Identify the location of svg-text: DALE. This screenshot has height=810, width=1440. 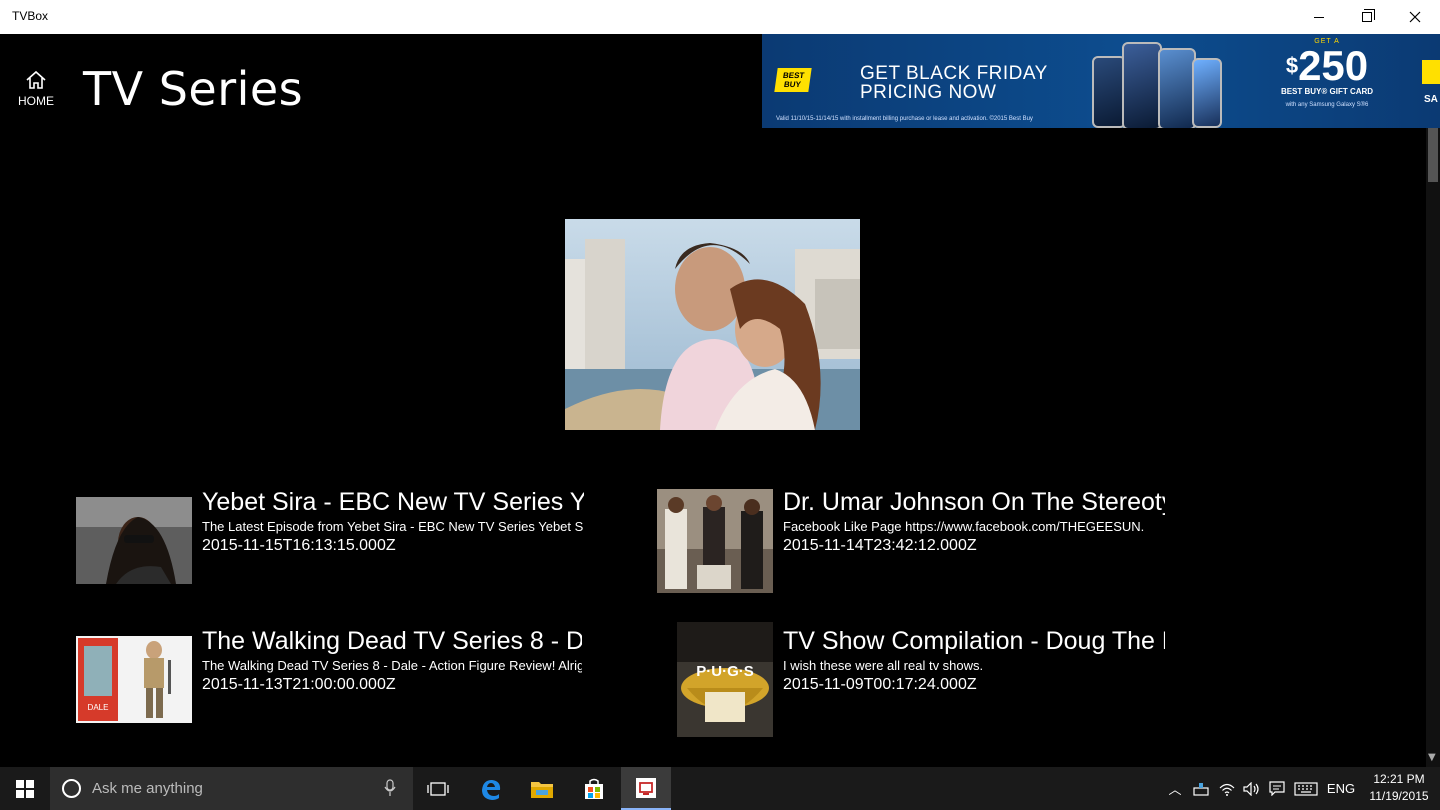
(98, 707).